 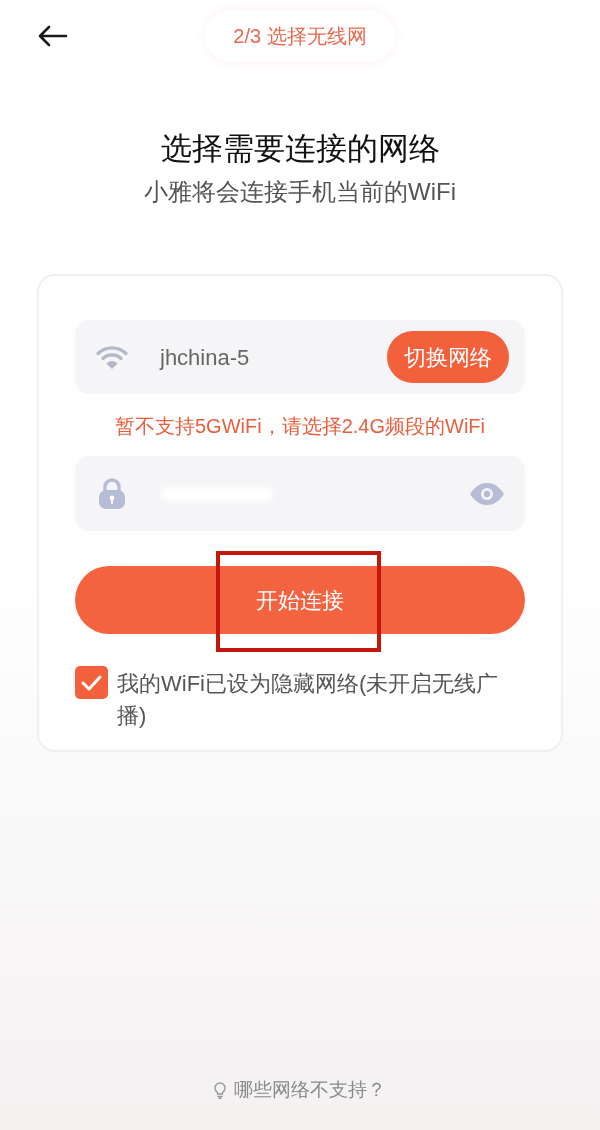 I want to click on start-connect-button: 开始连接, so click(x=300, y=600).